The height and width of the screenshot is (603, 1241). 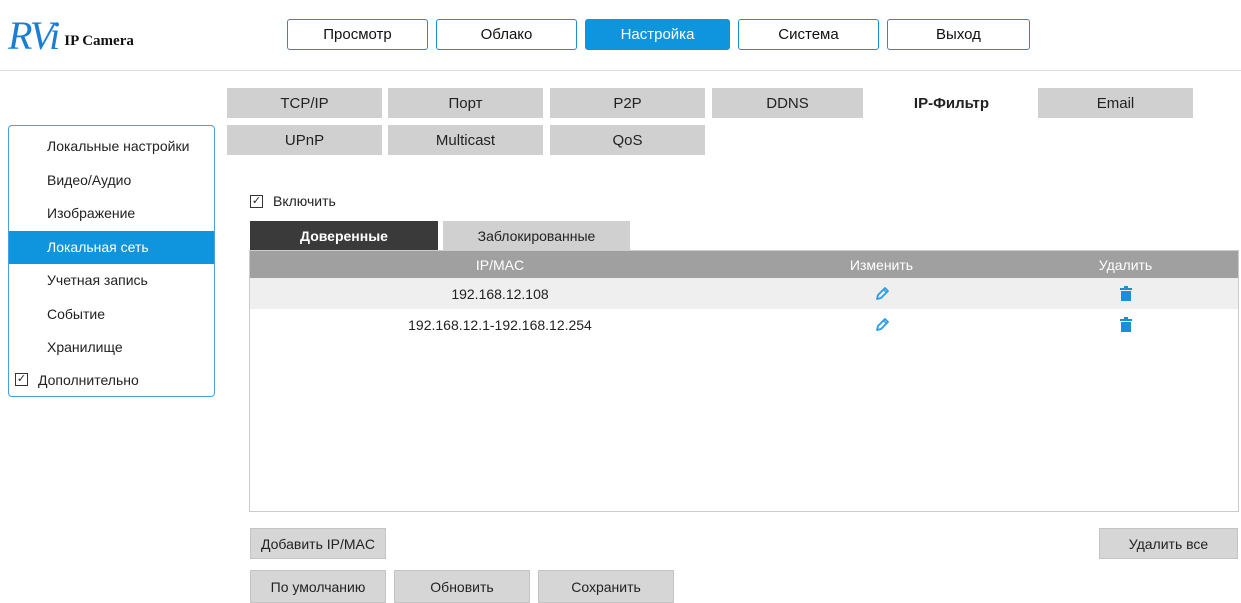 I want to click on row-ip: 192.168.12.108, so click(x=500, y=293).